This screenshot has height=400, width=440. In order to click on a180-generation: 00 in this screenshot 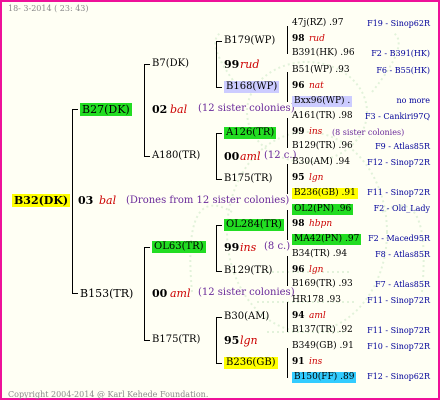, I will do `click(232, 156)`.